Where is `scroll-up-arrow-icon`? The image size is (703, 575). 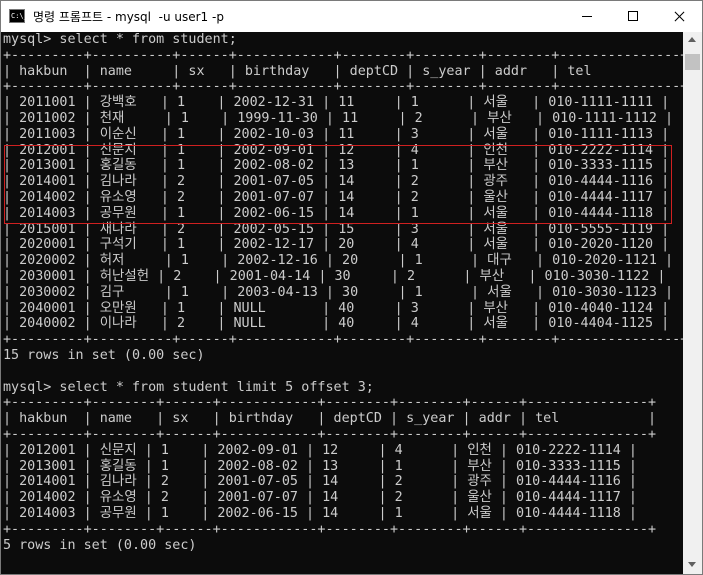
scroll-up-arrow-icon is located at coordinates (692, 39).